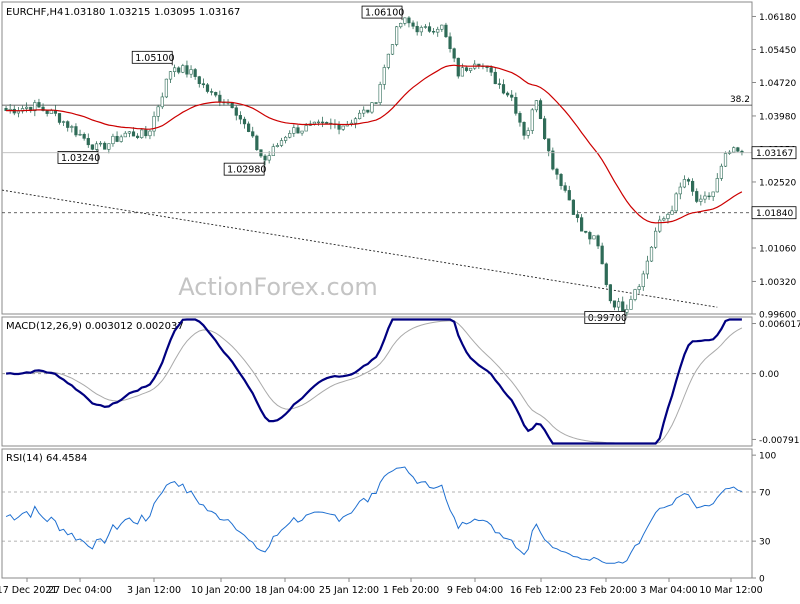 This screenshot has width=800, height=604. What do you see at coordinates (278, 287) in the screenshot?
I see `watermark: ActionForex.com` at bounding box center [278, 287].